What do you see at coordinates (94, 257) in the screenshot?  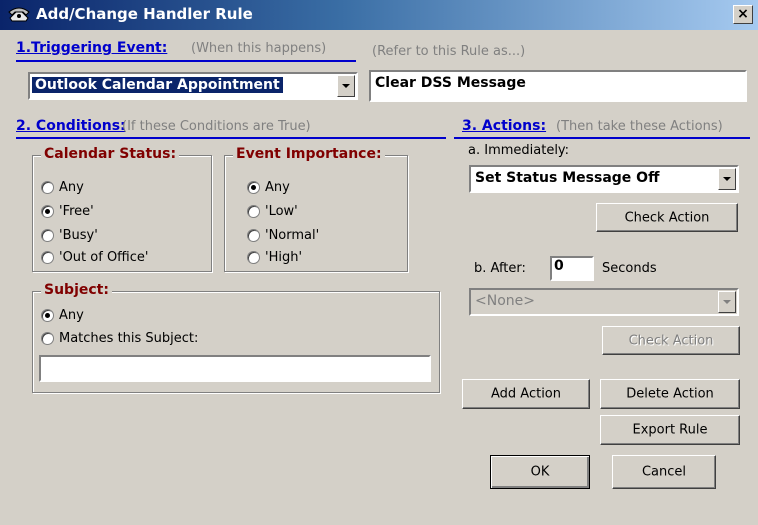 I see `calendar-status-out-of-office: 'Out of Office'` at bounding box center [94, 257].